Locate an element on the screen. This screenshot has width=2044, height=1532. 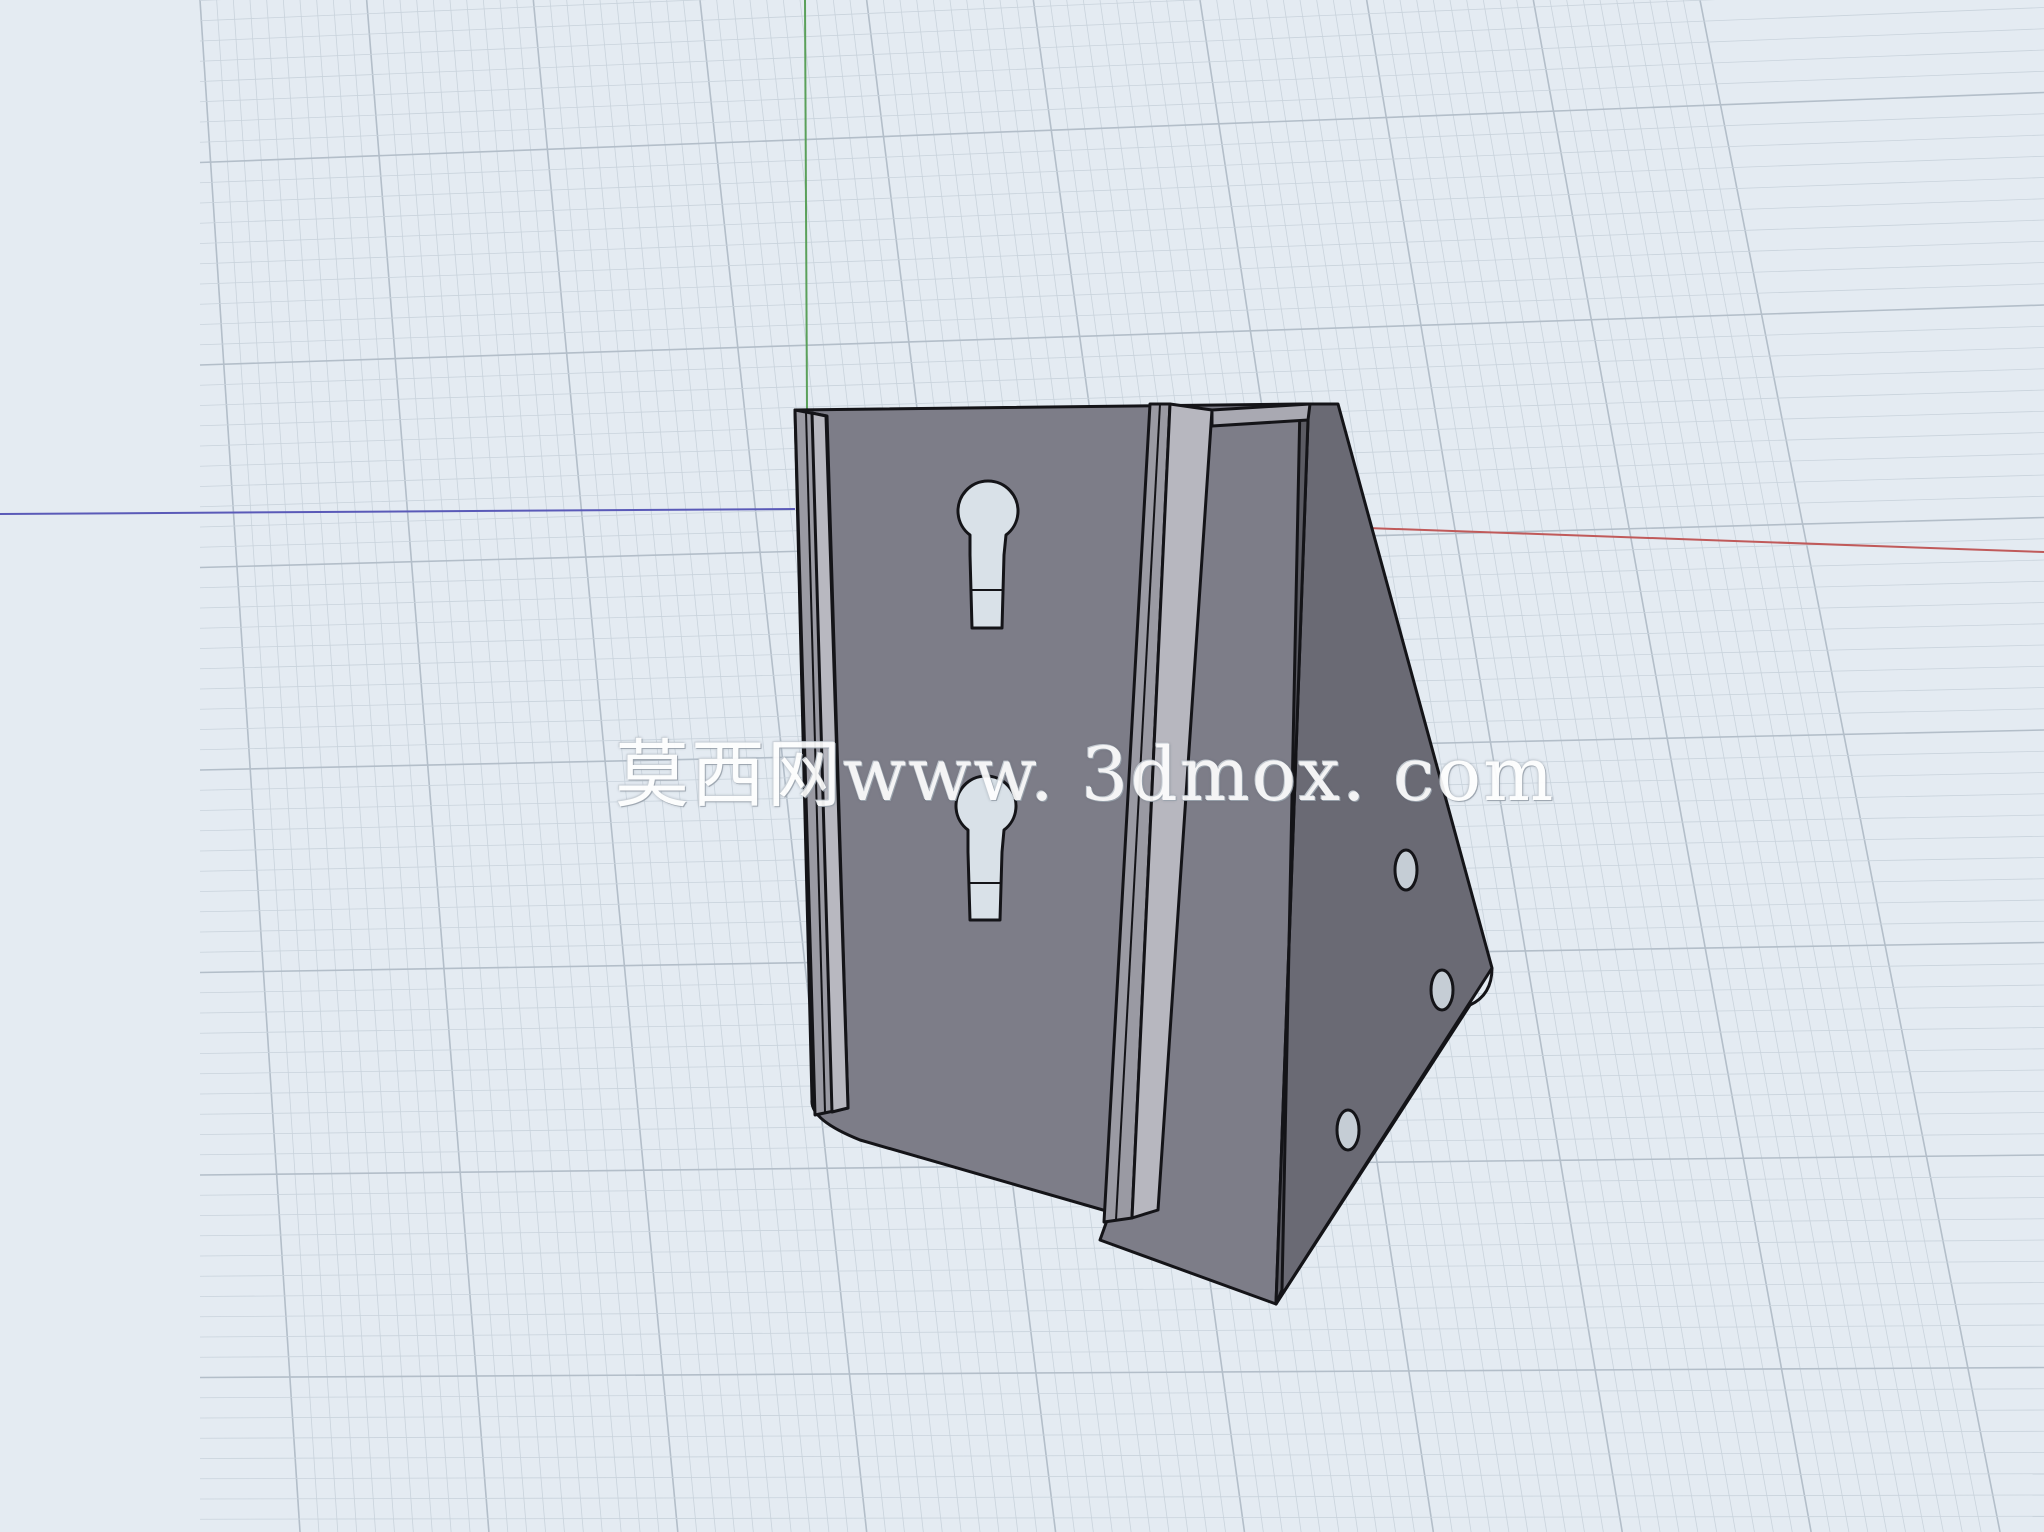
main-plate-face is located at coordinates (1051, 854).